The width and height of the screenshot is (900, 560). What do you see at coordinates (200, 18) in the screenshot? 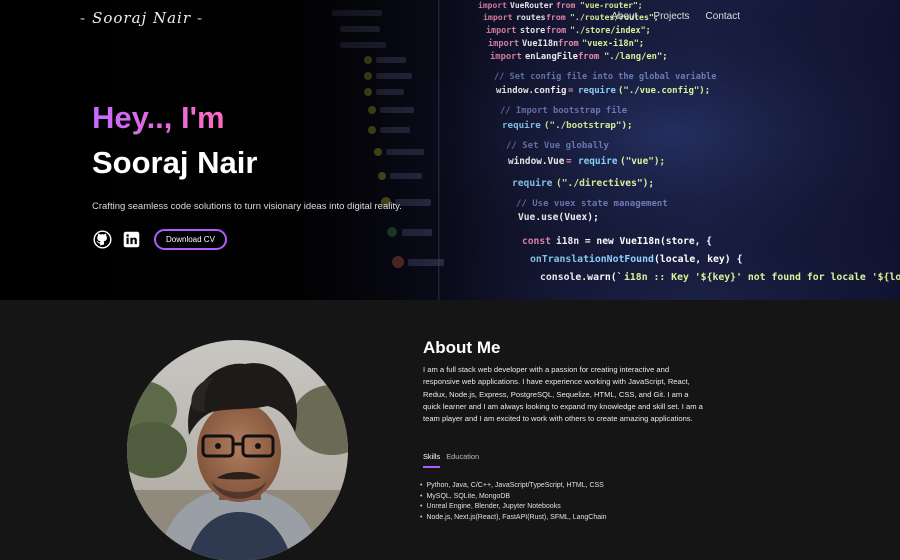
I see `logo-right-mark: -` at bounding box center [200, 18].